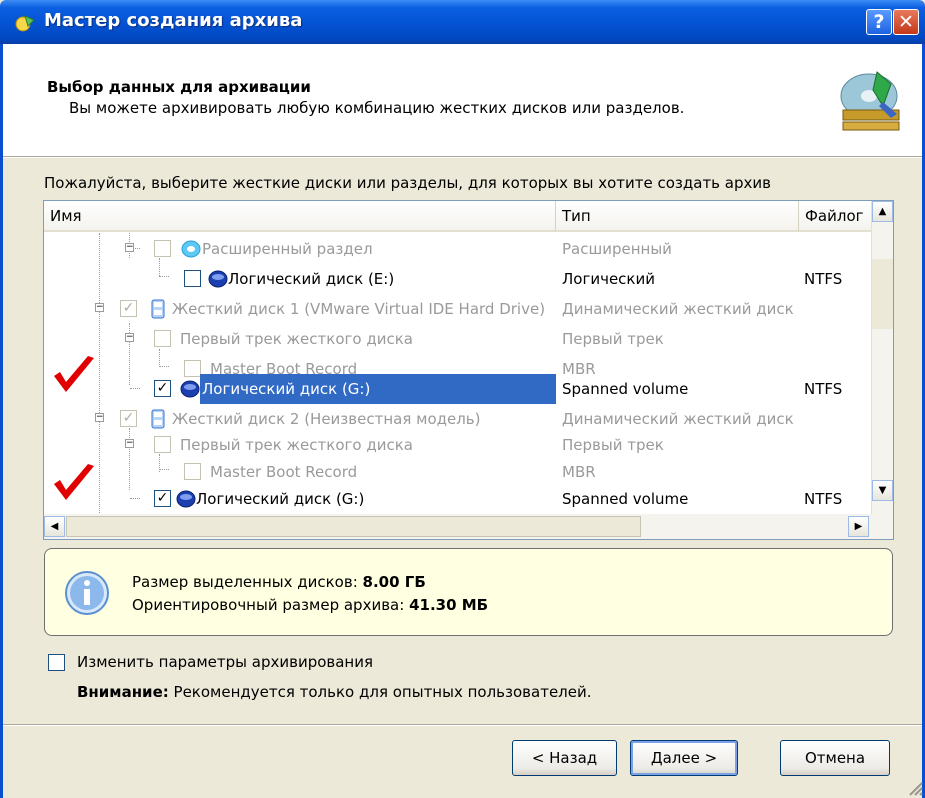 The width and height of the screenshot is (925, 798). Describe the element at coordinates (882, 211) in the screenshot. I see `scroll-up-button: ▲` at that location.